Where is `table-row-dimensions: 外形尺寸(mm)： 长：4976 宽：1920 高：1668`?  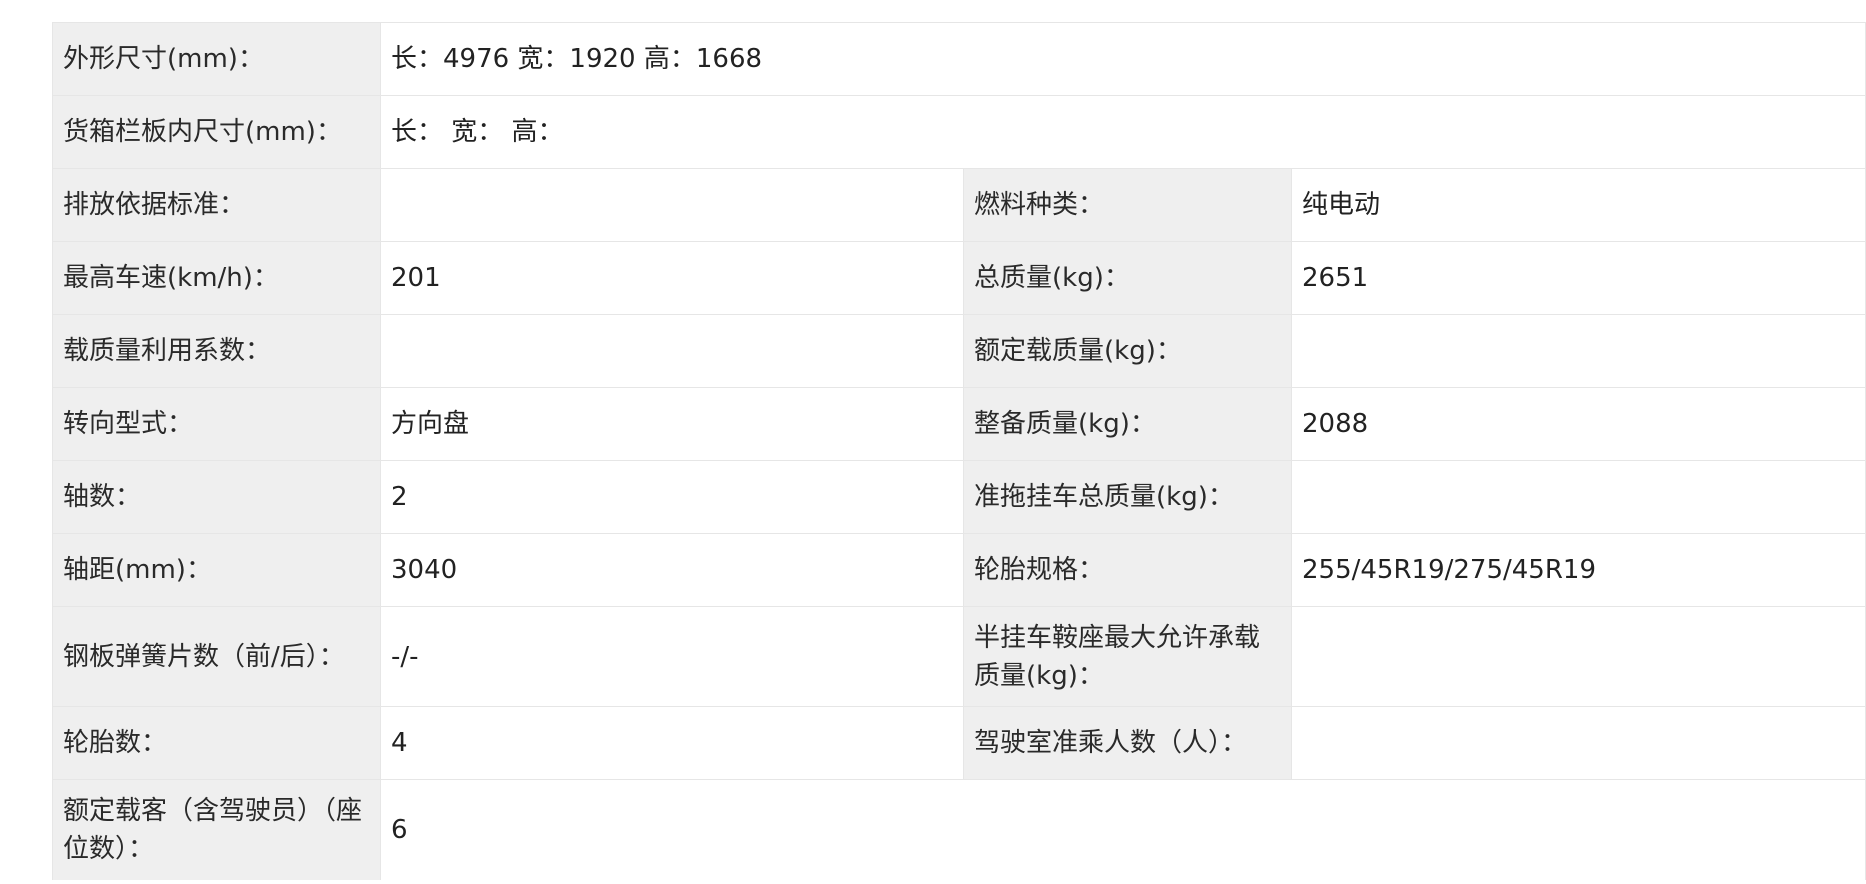 table-row-dimensions: 外形尺寸(mm)： 长：4976 宽：1920 高：1668 is located at coordinates (959, 59).